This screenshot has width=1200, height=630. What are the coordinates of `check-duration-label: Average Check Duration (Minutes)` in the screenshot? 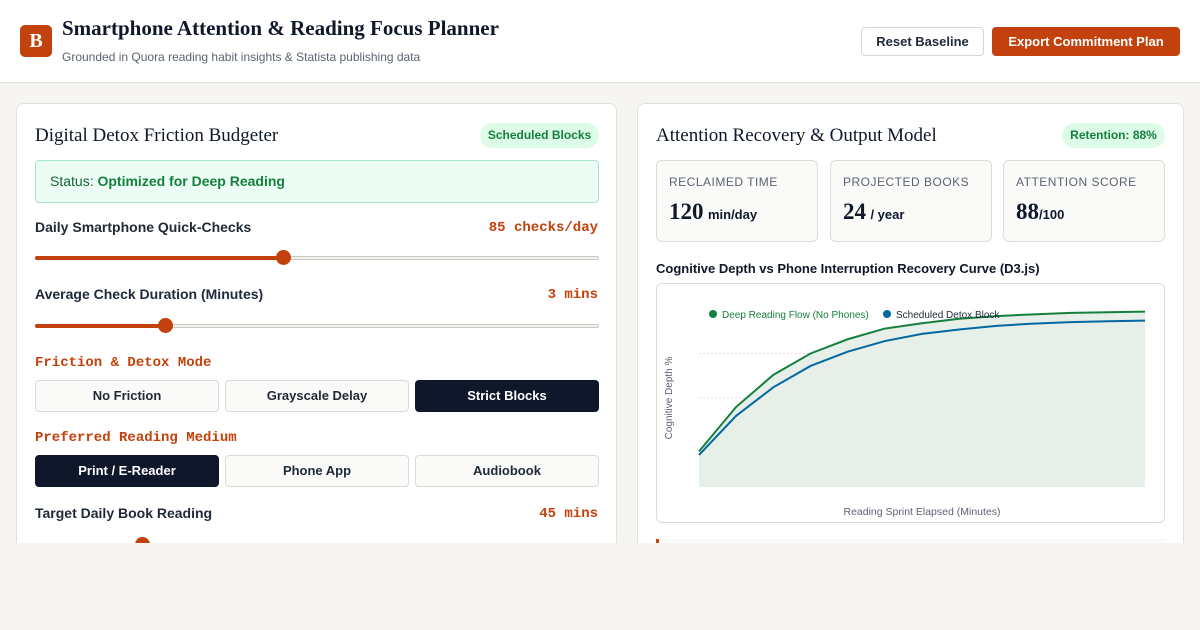 It's located at (149, 294).